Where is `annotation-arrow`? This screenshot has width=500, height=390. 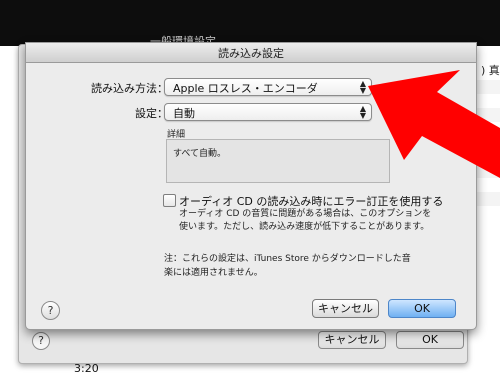
annotation-arrow is located at coordinates (434, 124).